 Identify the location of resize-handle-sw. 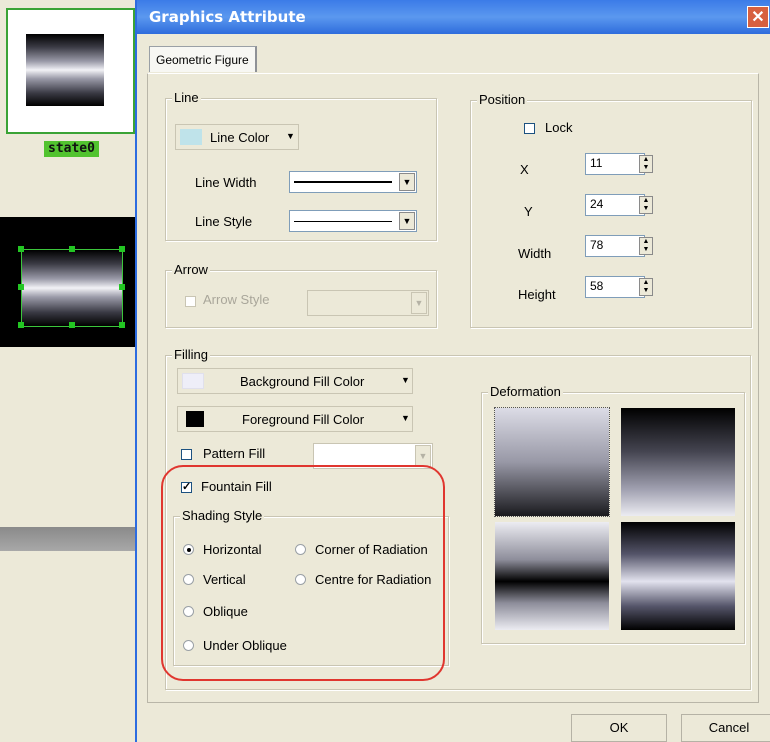
(21, 325).